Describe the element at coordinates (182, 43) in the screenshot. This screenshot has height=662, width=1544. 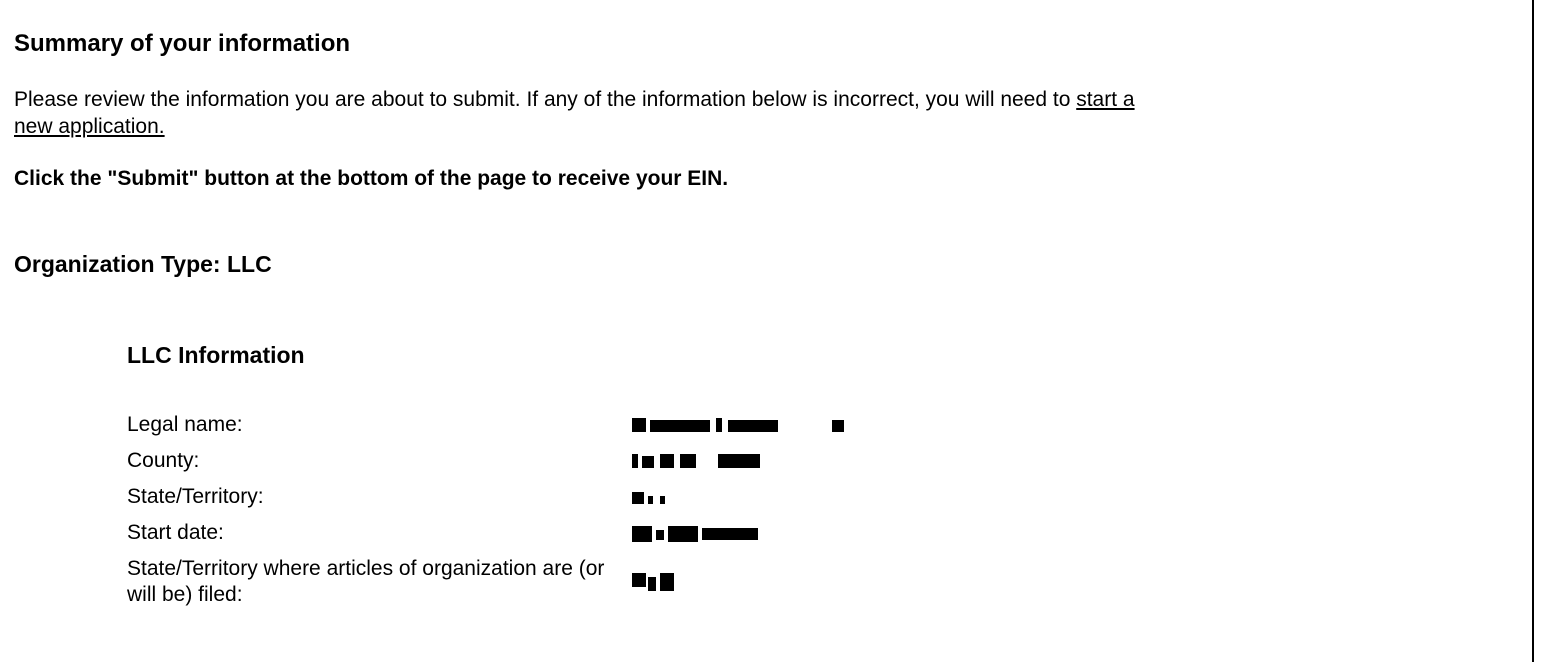
I see `page-title: Summary of your information` at that location.